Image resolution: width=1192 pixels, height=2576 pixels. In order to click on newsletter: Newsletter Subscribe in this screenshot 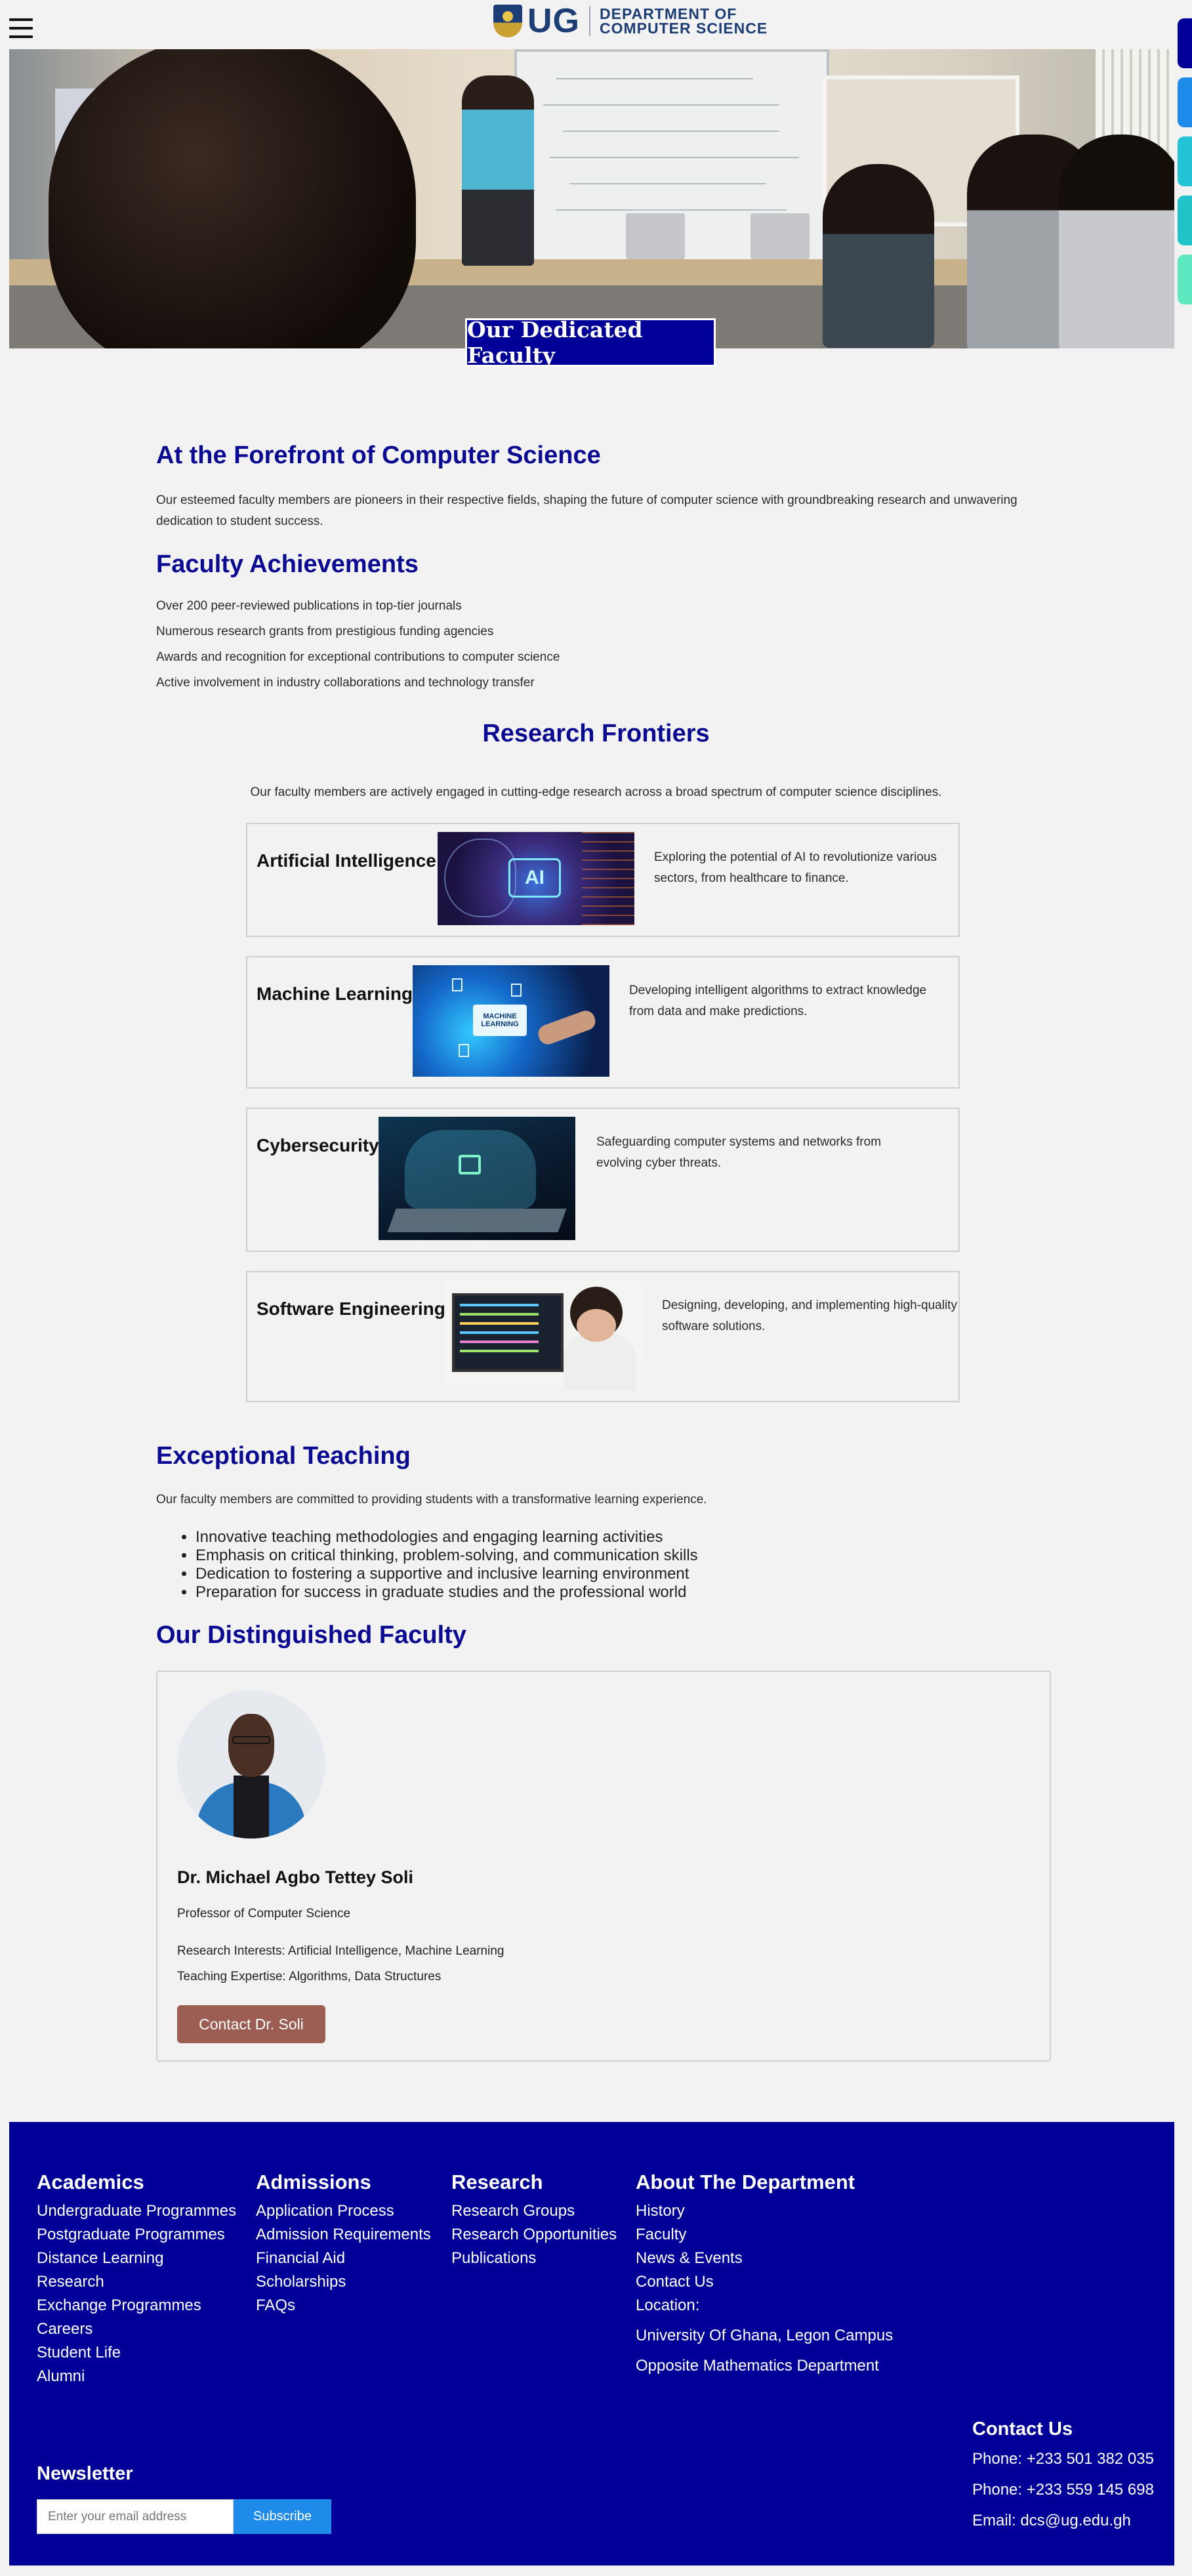, I will do `click(184, 2499)`.